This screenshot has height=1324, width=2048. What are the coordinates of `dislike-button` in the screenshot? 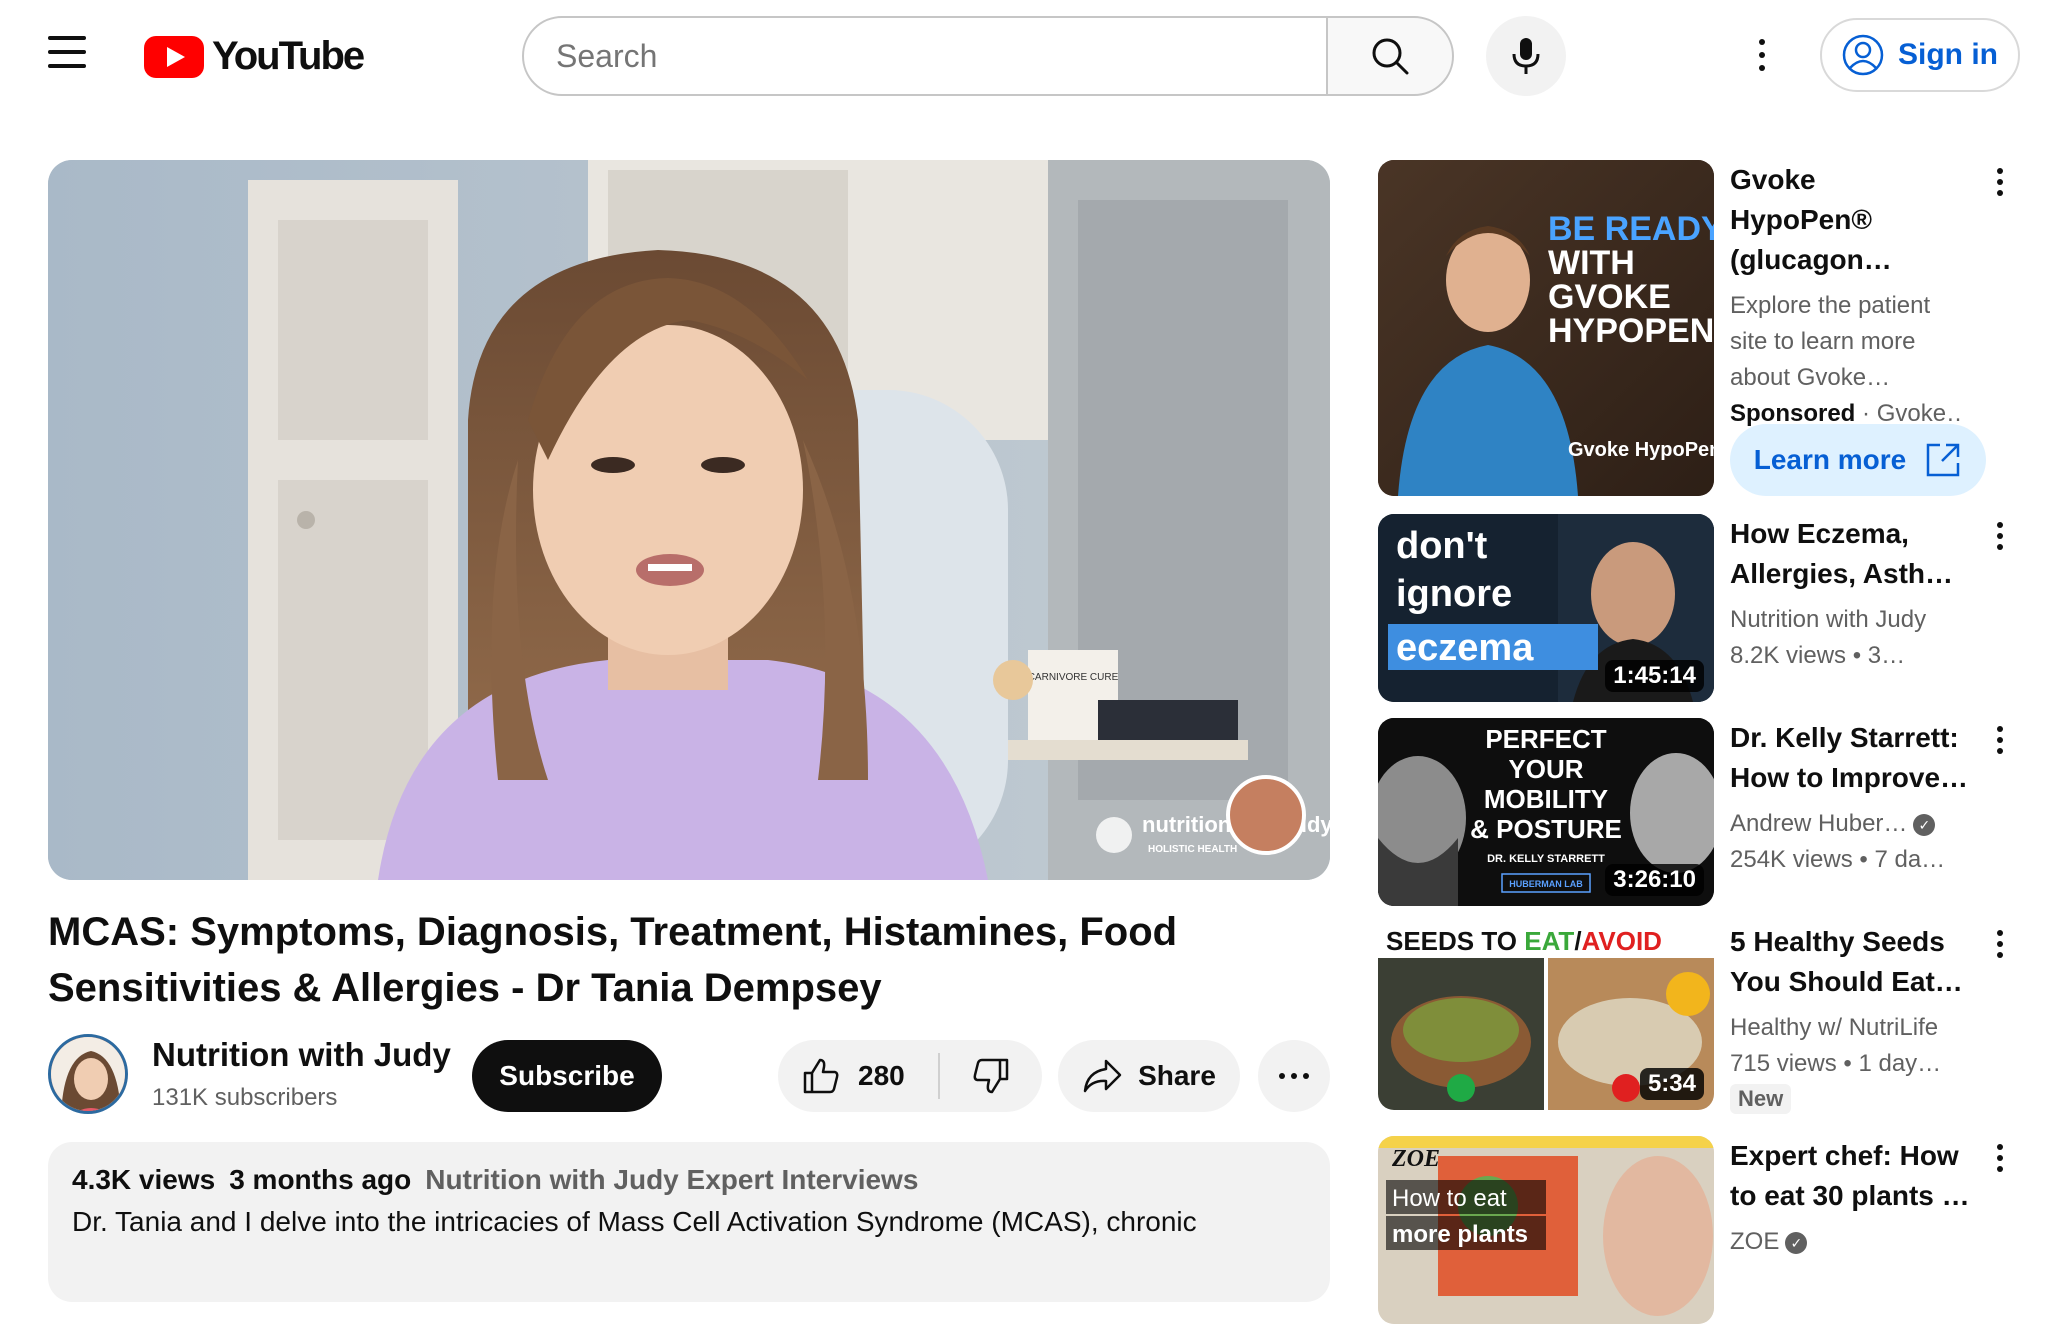 It's located at (991, 1076).